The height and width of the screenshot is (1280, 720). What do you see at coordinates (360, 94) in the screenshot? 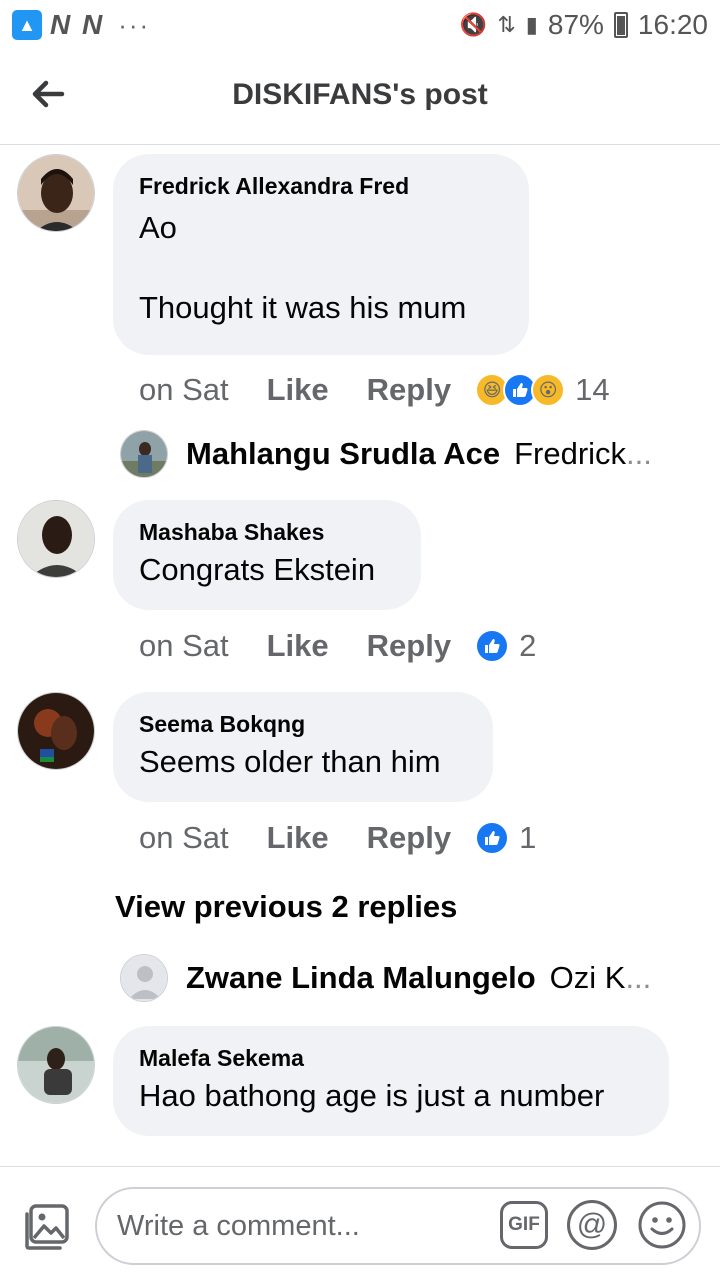
I see `page-title: DISKIFANS's post` at bounding box center [360, 94].